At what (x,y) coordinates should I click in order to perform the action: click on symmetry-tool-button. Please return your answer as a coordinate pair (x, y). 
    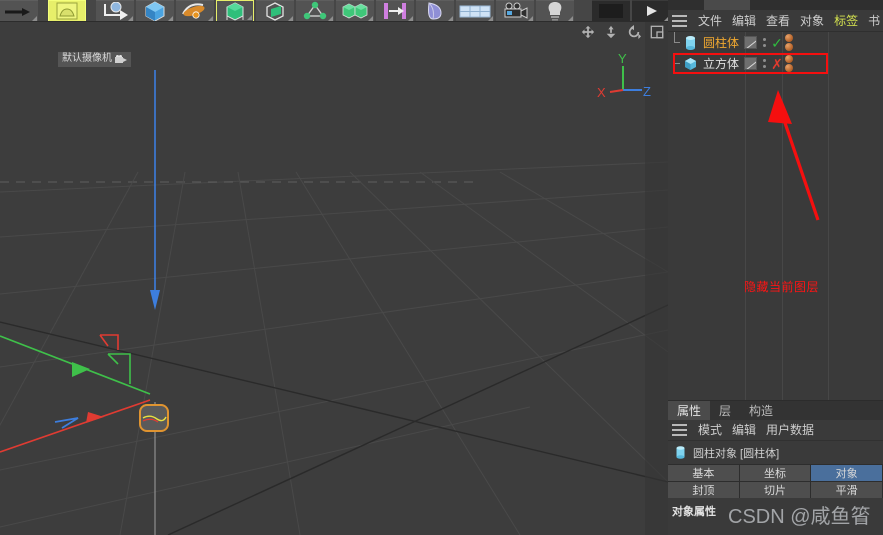
    Looking at the image, I should click on (395, 10).